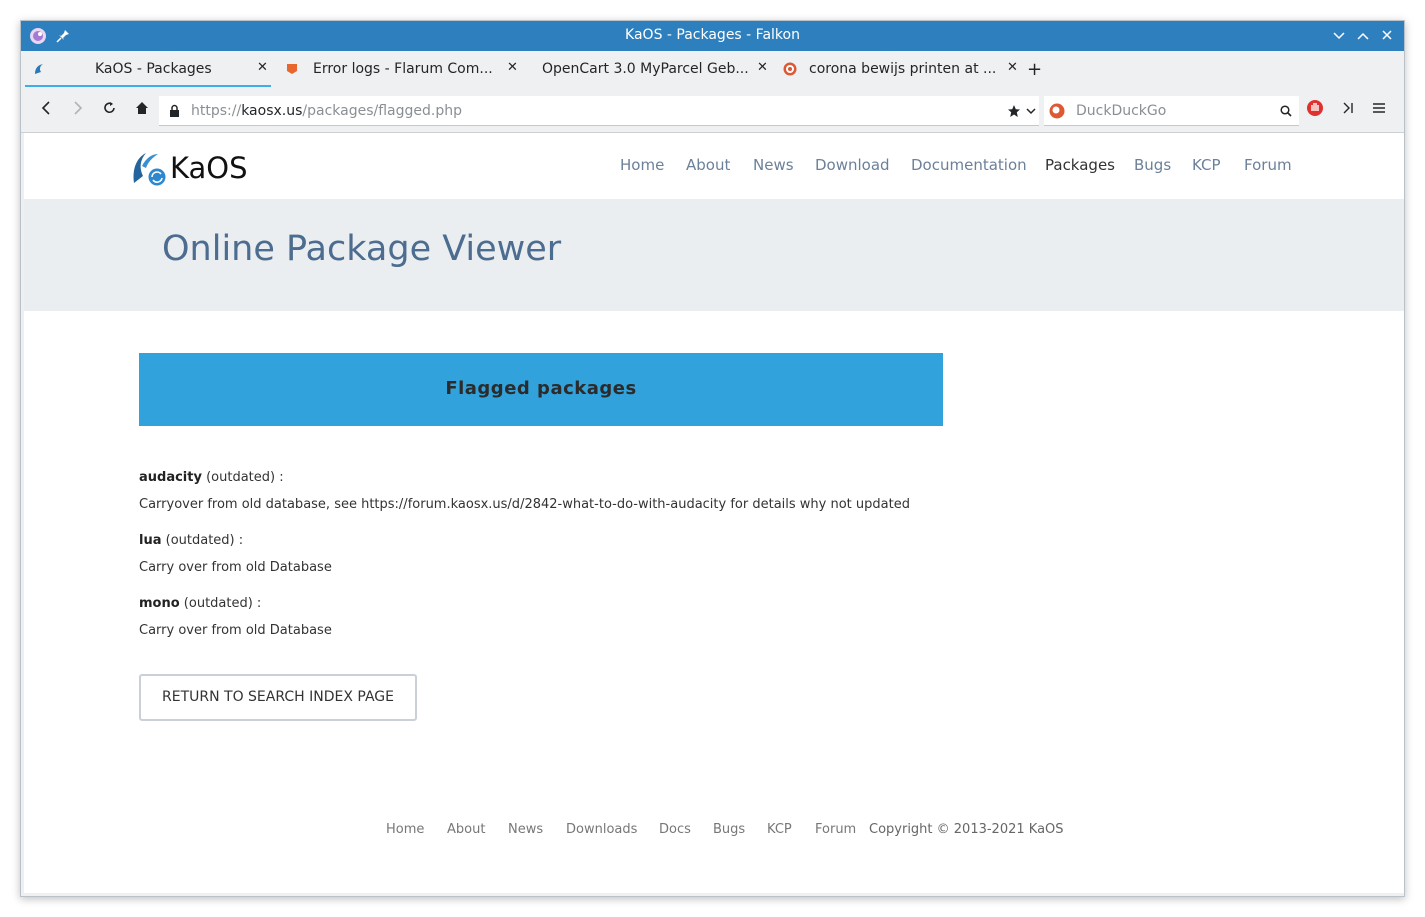  I want to click on sidebar-toggle-icon, so click(1348, 108).